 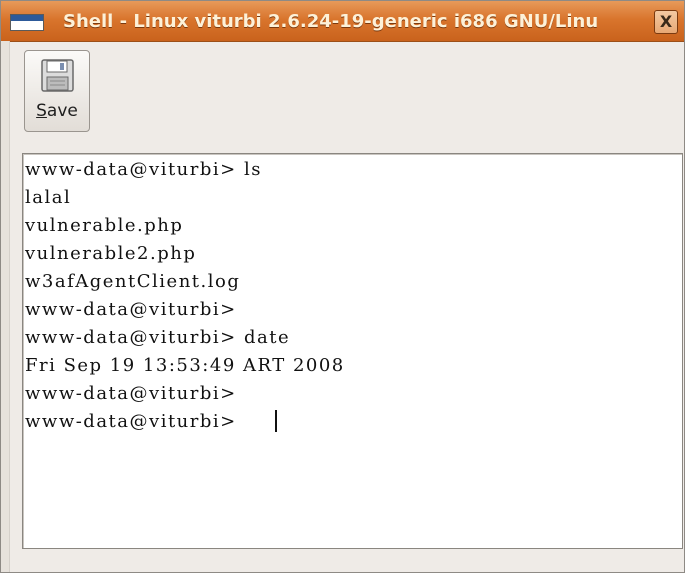 What do you see at coordinates (48, 197) in the screenshot?
I see `terminal-line: lalal` at bounding box center [48, 197].